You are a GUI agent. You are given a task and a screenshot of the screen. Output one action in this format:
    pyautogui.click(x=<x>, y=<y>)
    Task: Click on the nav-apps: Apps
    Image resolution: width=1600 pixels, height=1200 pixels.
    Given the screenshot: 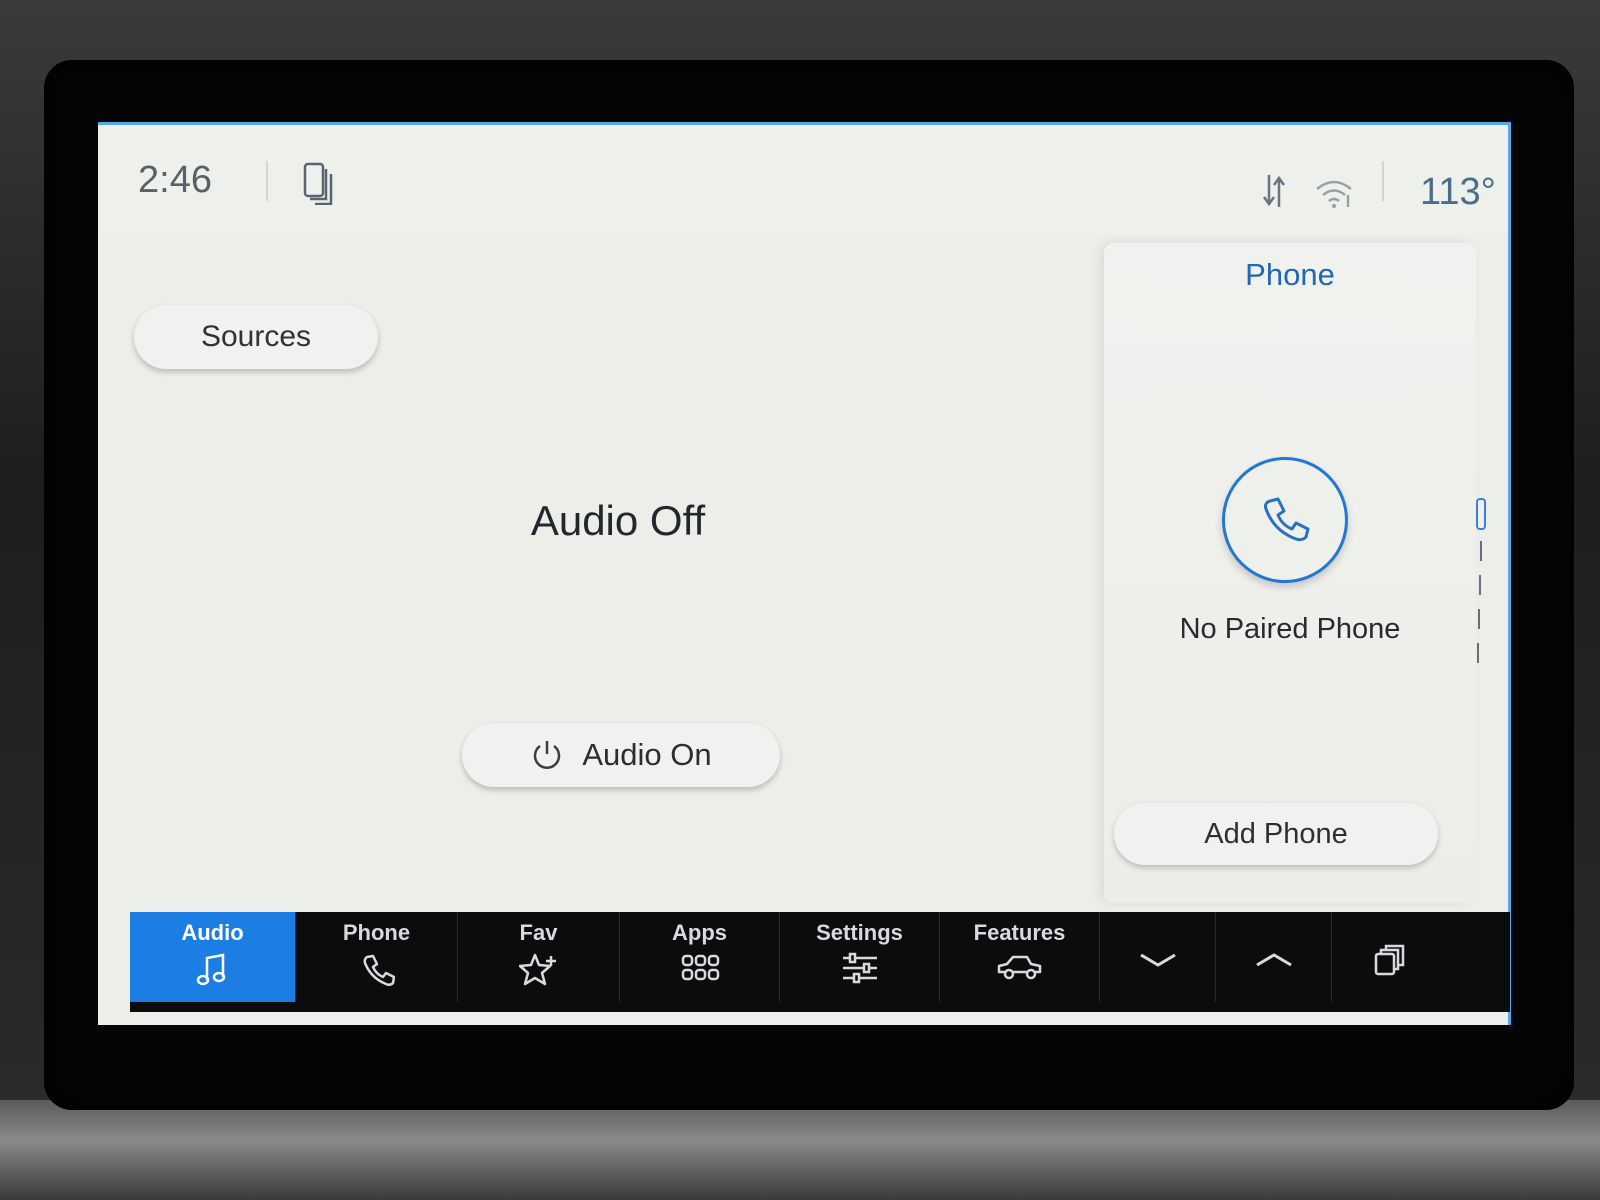 What is the action you would take?
    pyautogui.click(x=700, y=957)
    